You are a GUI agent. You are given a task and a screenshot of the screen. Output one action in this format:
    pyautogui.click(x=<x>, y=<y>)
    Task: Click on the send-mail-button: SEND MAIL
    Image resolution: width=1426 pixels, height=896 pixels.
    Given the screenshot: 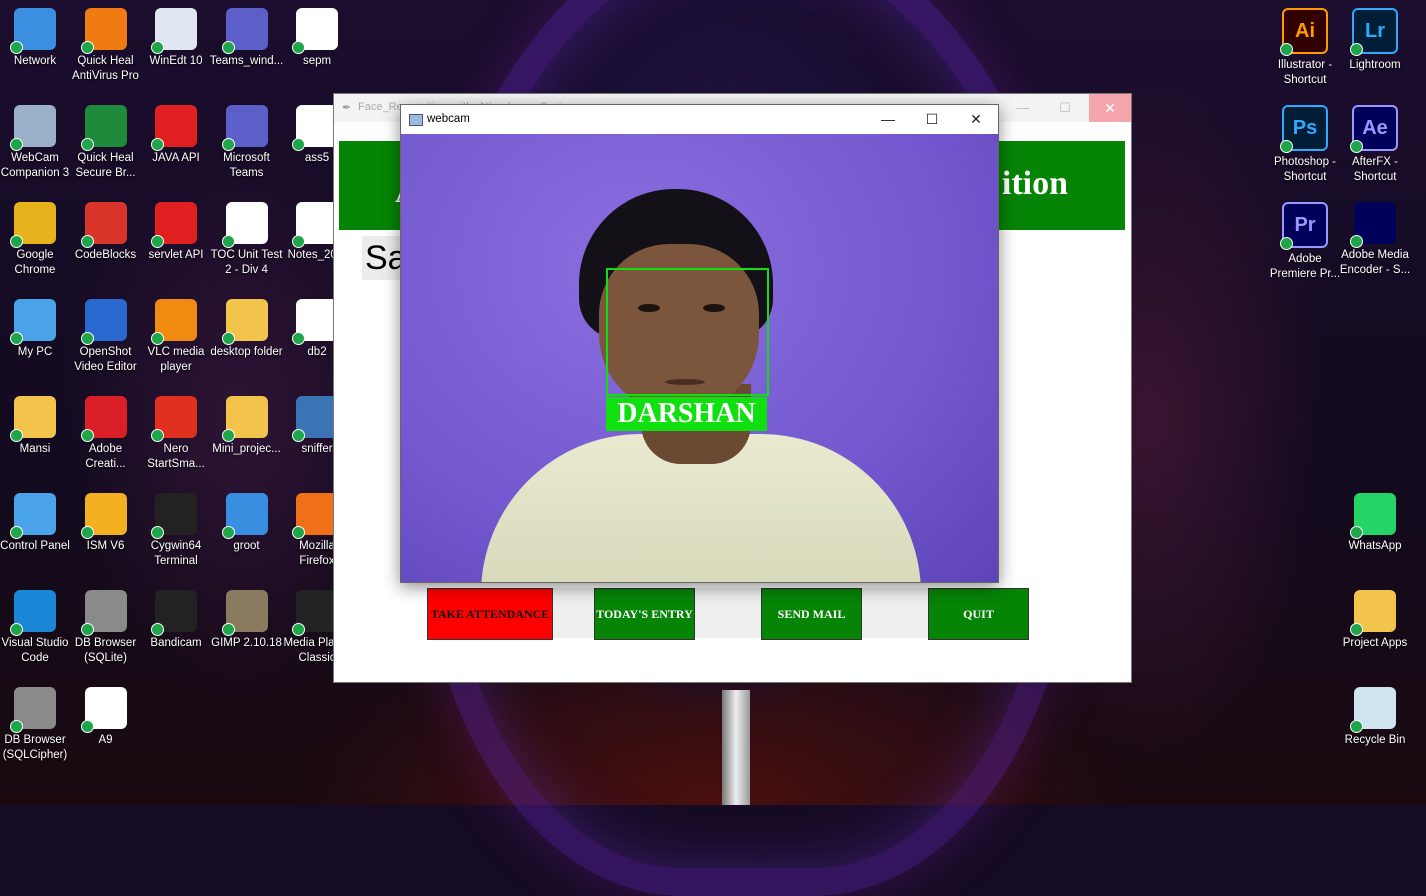 What is the action you would take?
    pyautogui.click(x=811, y=614)
    